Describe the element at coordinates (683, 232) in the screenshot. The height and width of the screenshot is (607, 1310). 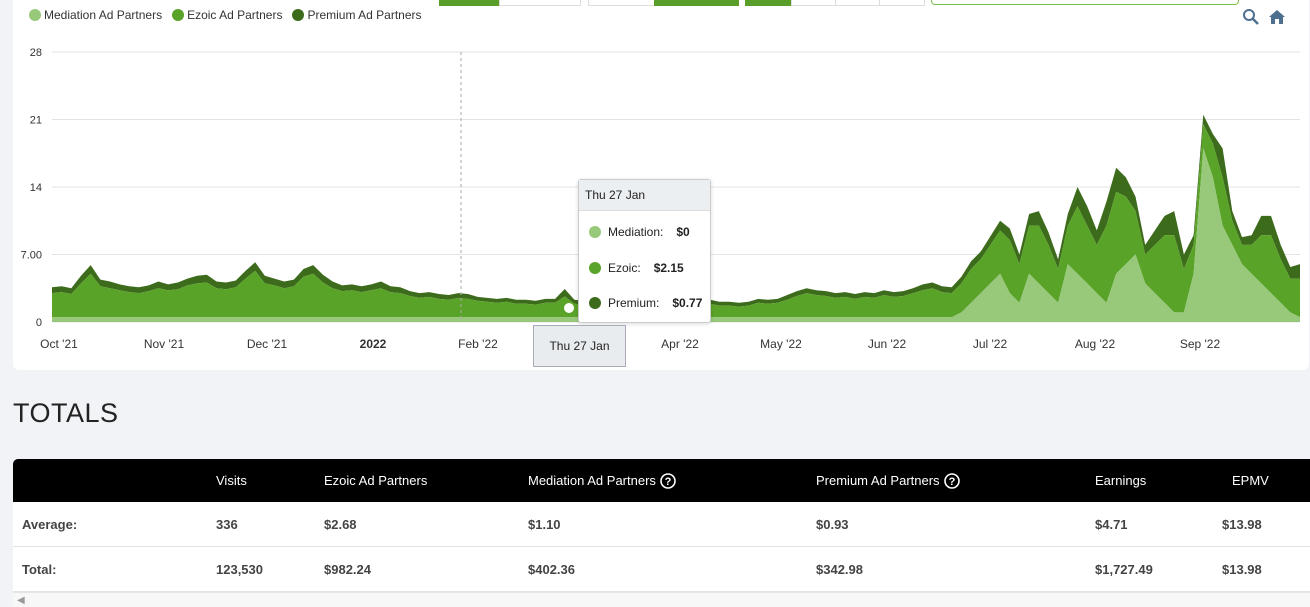
I see `tooltip-value-mediation: $0` at that location.